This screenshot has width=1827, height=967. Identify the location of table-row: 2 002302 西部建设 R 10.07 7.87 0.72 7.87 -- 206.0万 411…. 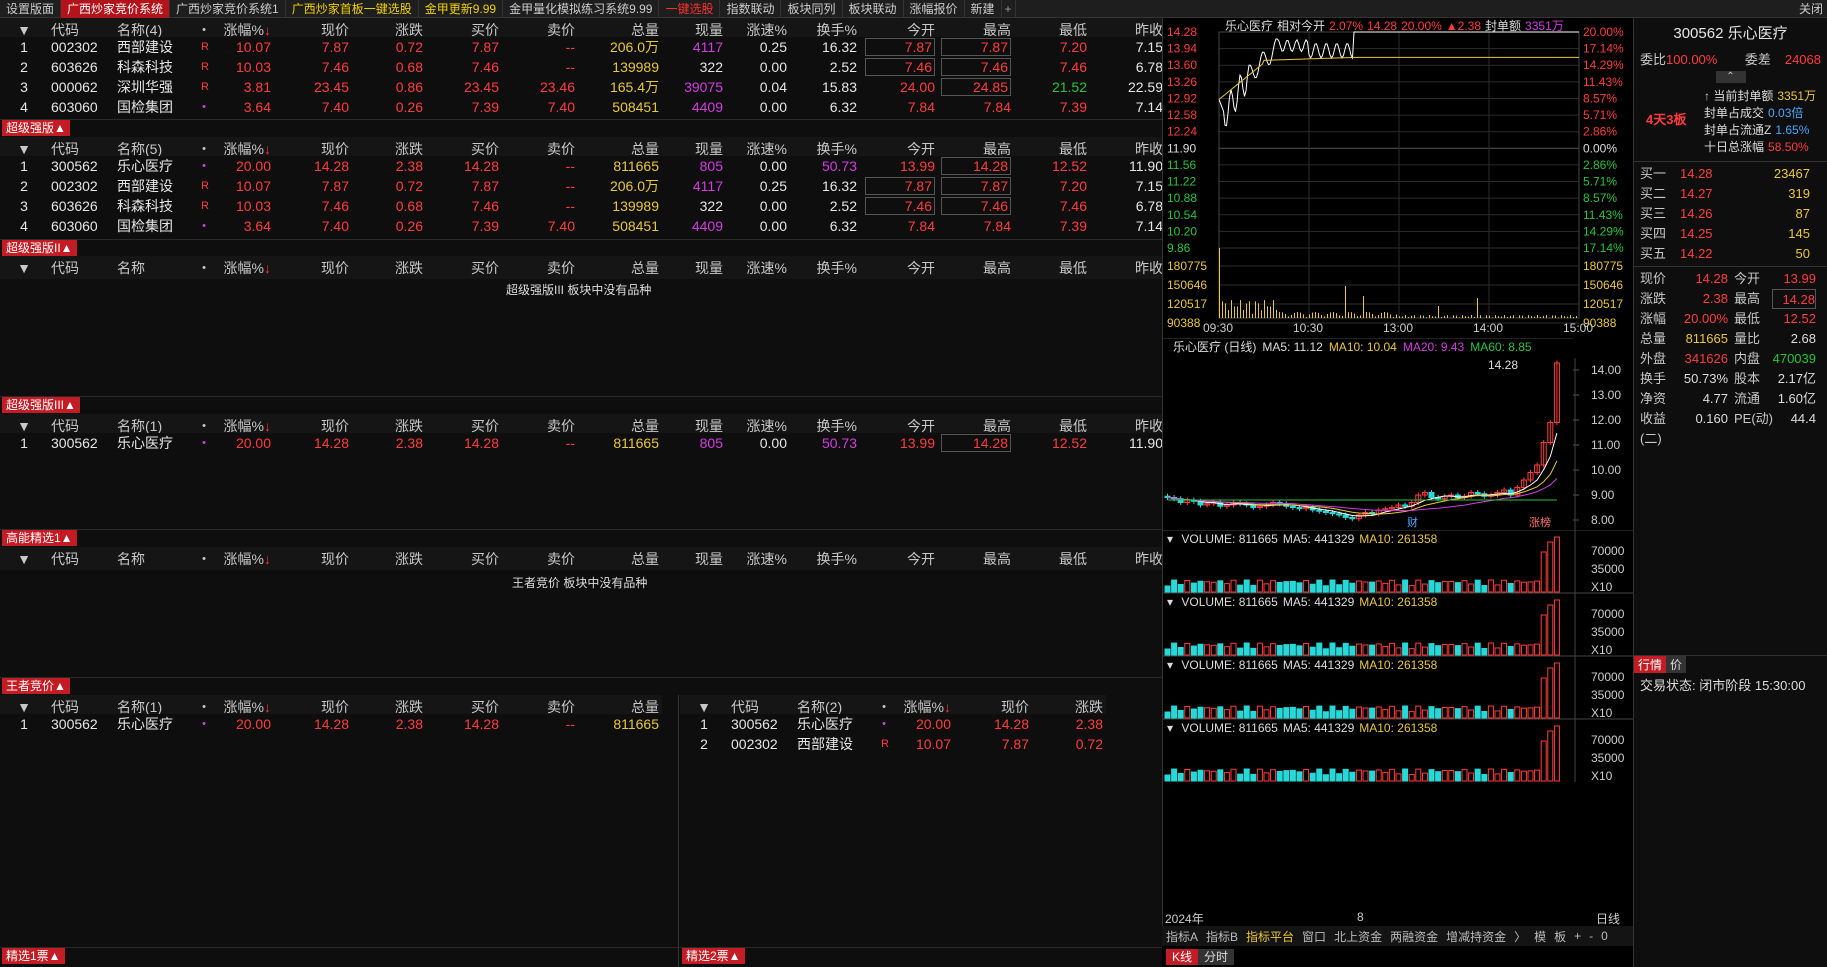
(583, 186).